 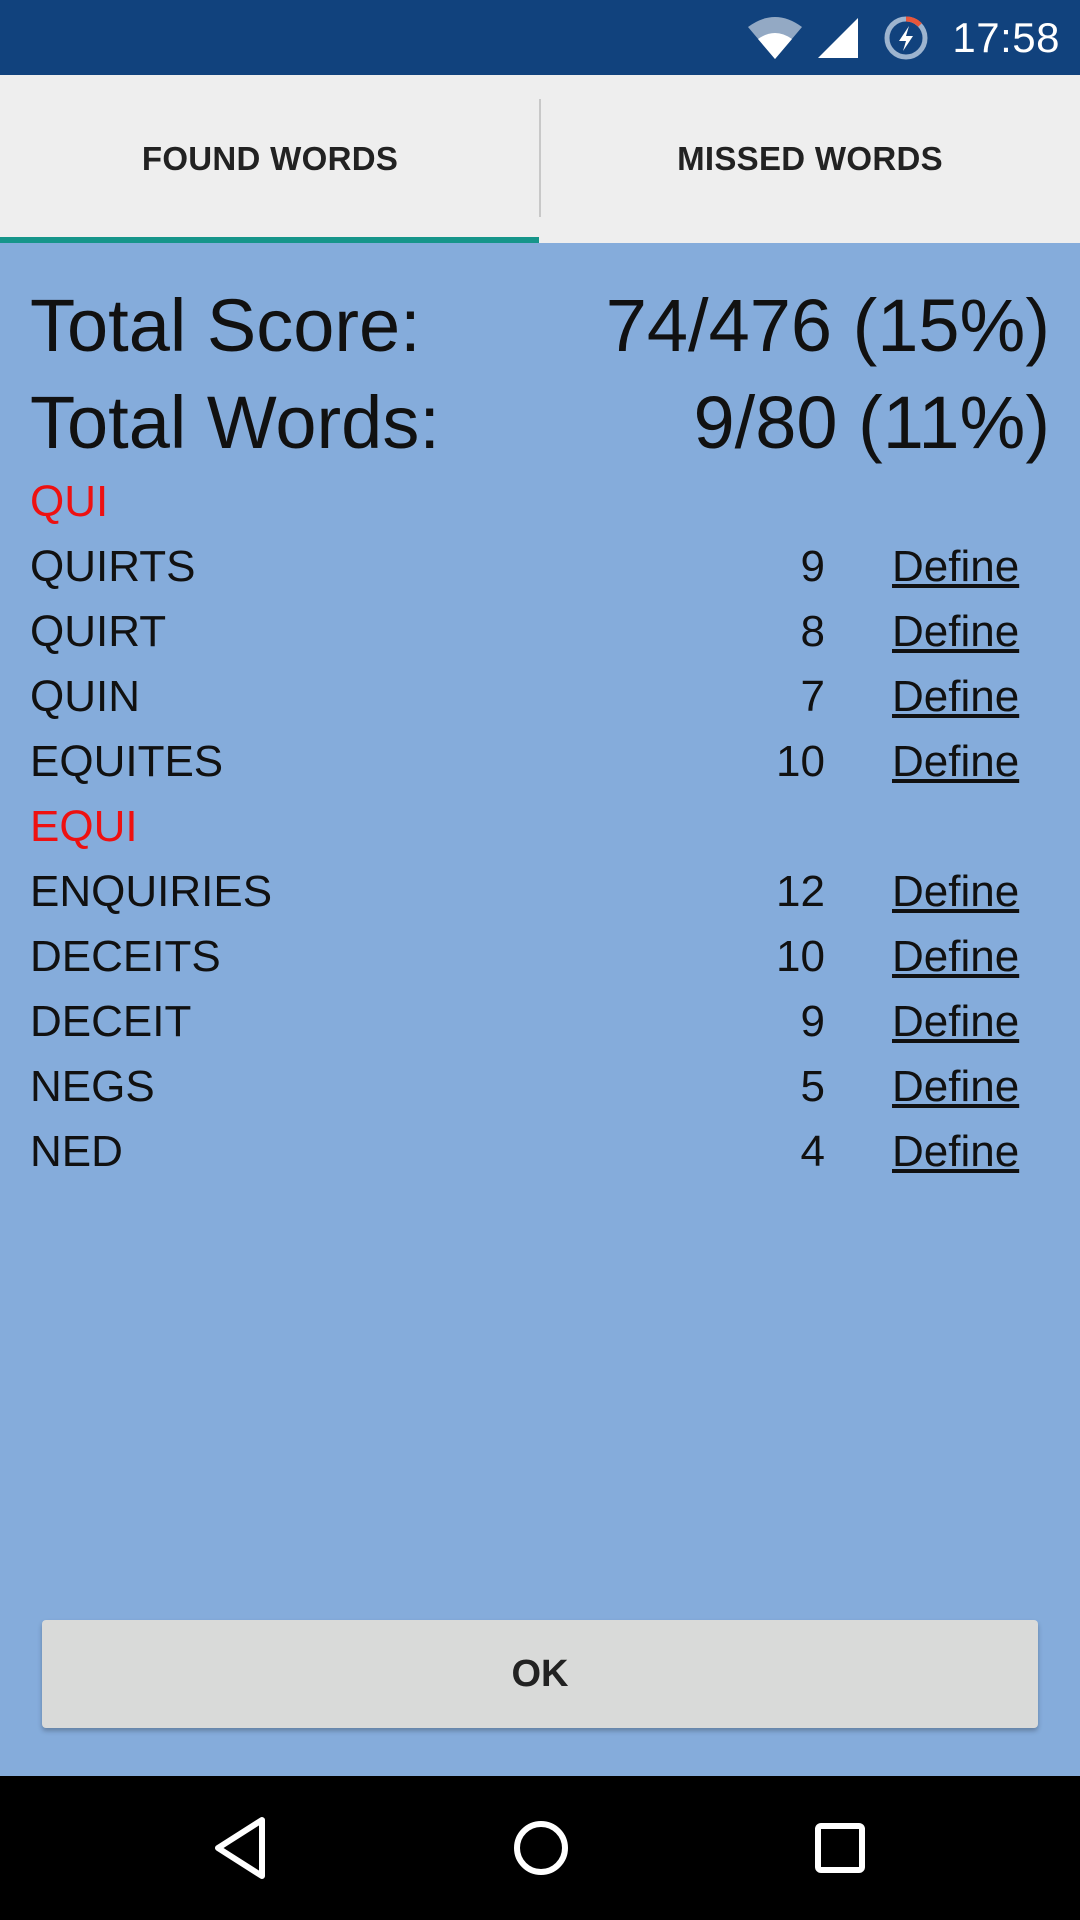 What do you see at coordinates (240, 1850) in the screenshot?
I see `back-icon` at bounding box center [240, 1850].